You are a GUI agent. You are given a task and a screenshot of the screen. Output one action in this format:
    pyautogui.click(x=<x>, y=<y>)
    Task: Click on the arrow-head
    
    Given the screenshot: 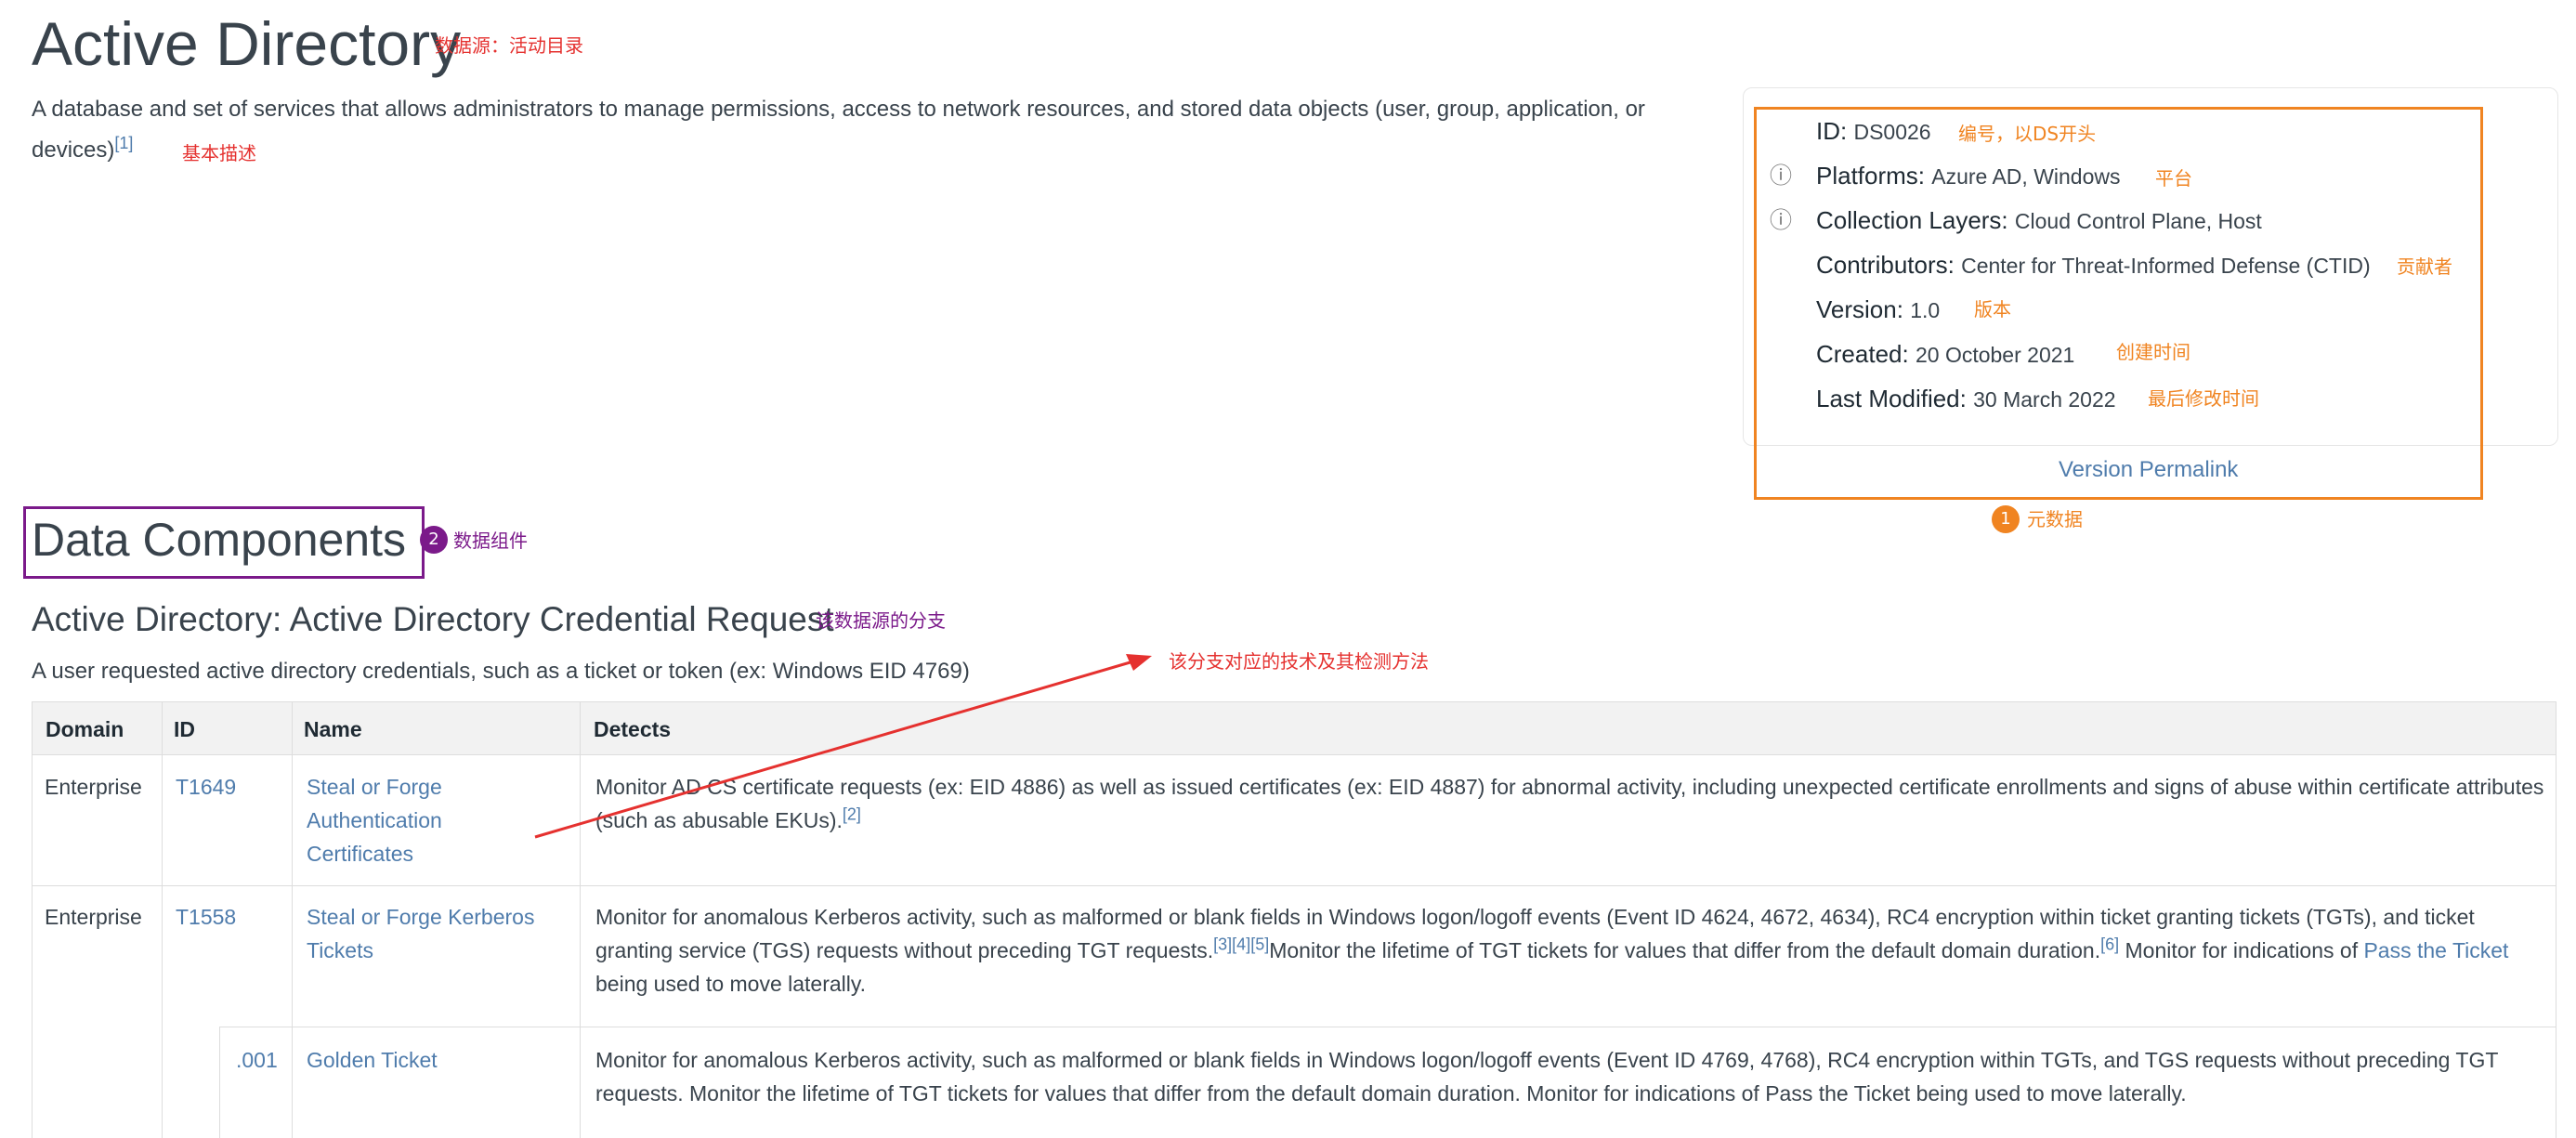 What is the action you would take?
    pyautogui.click(x=1139, y=662)
    